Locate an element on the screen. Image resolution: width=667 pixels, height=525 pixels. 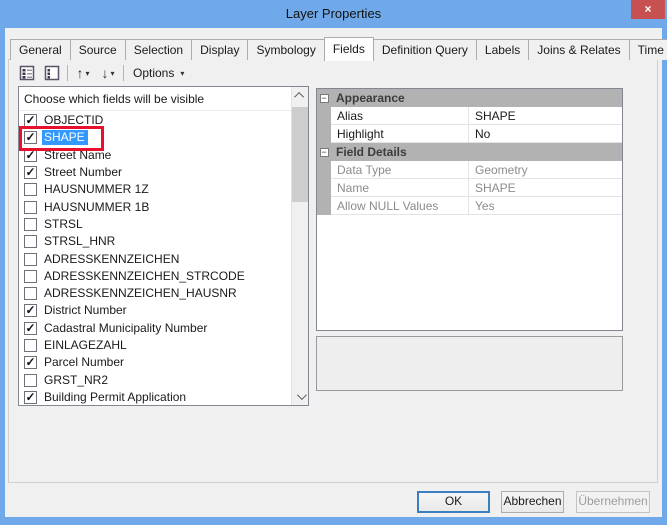
tab-display: Display is located at coordinates (220, 49).